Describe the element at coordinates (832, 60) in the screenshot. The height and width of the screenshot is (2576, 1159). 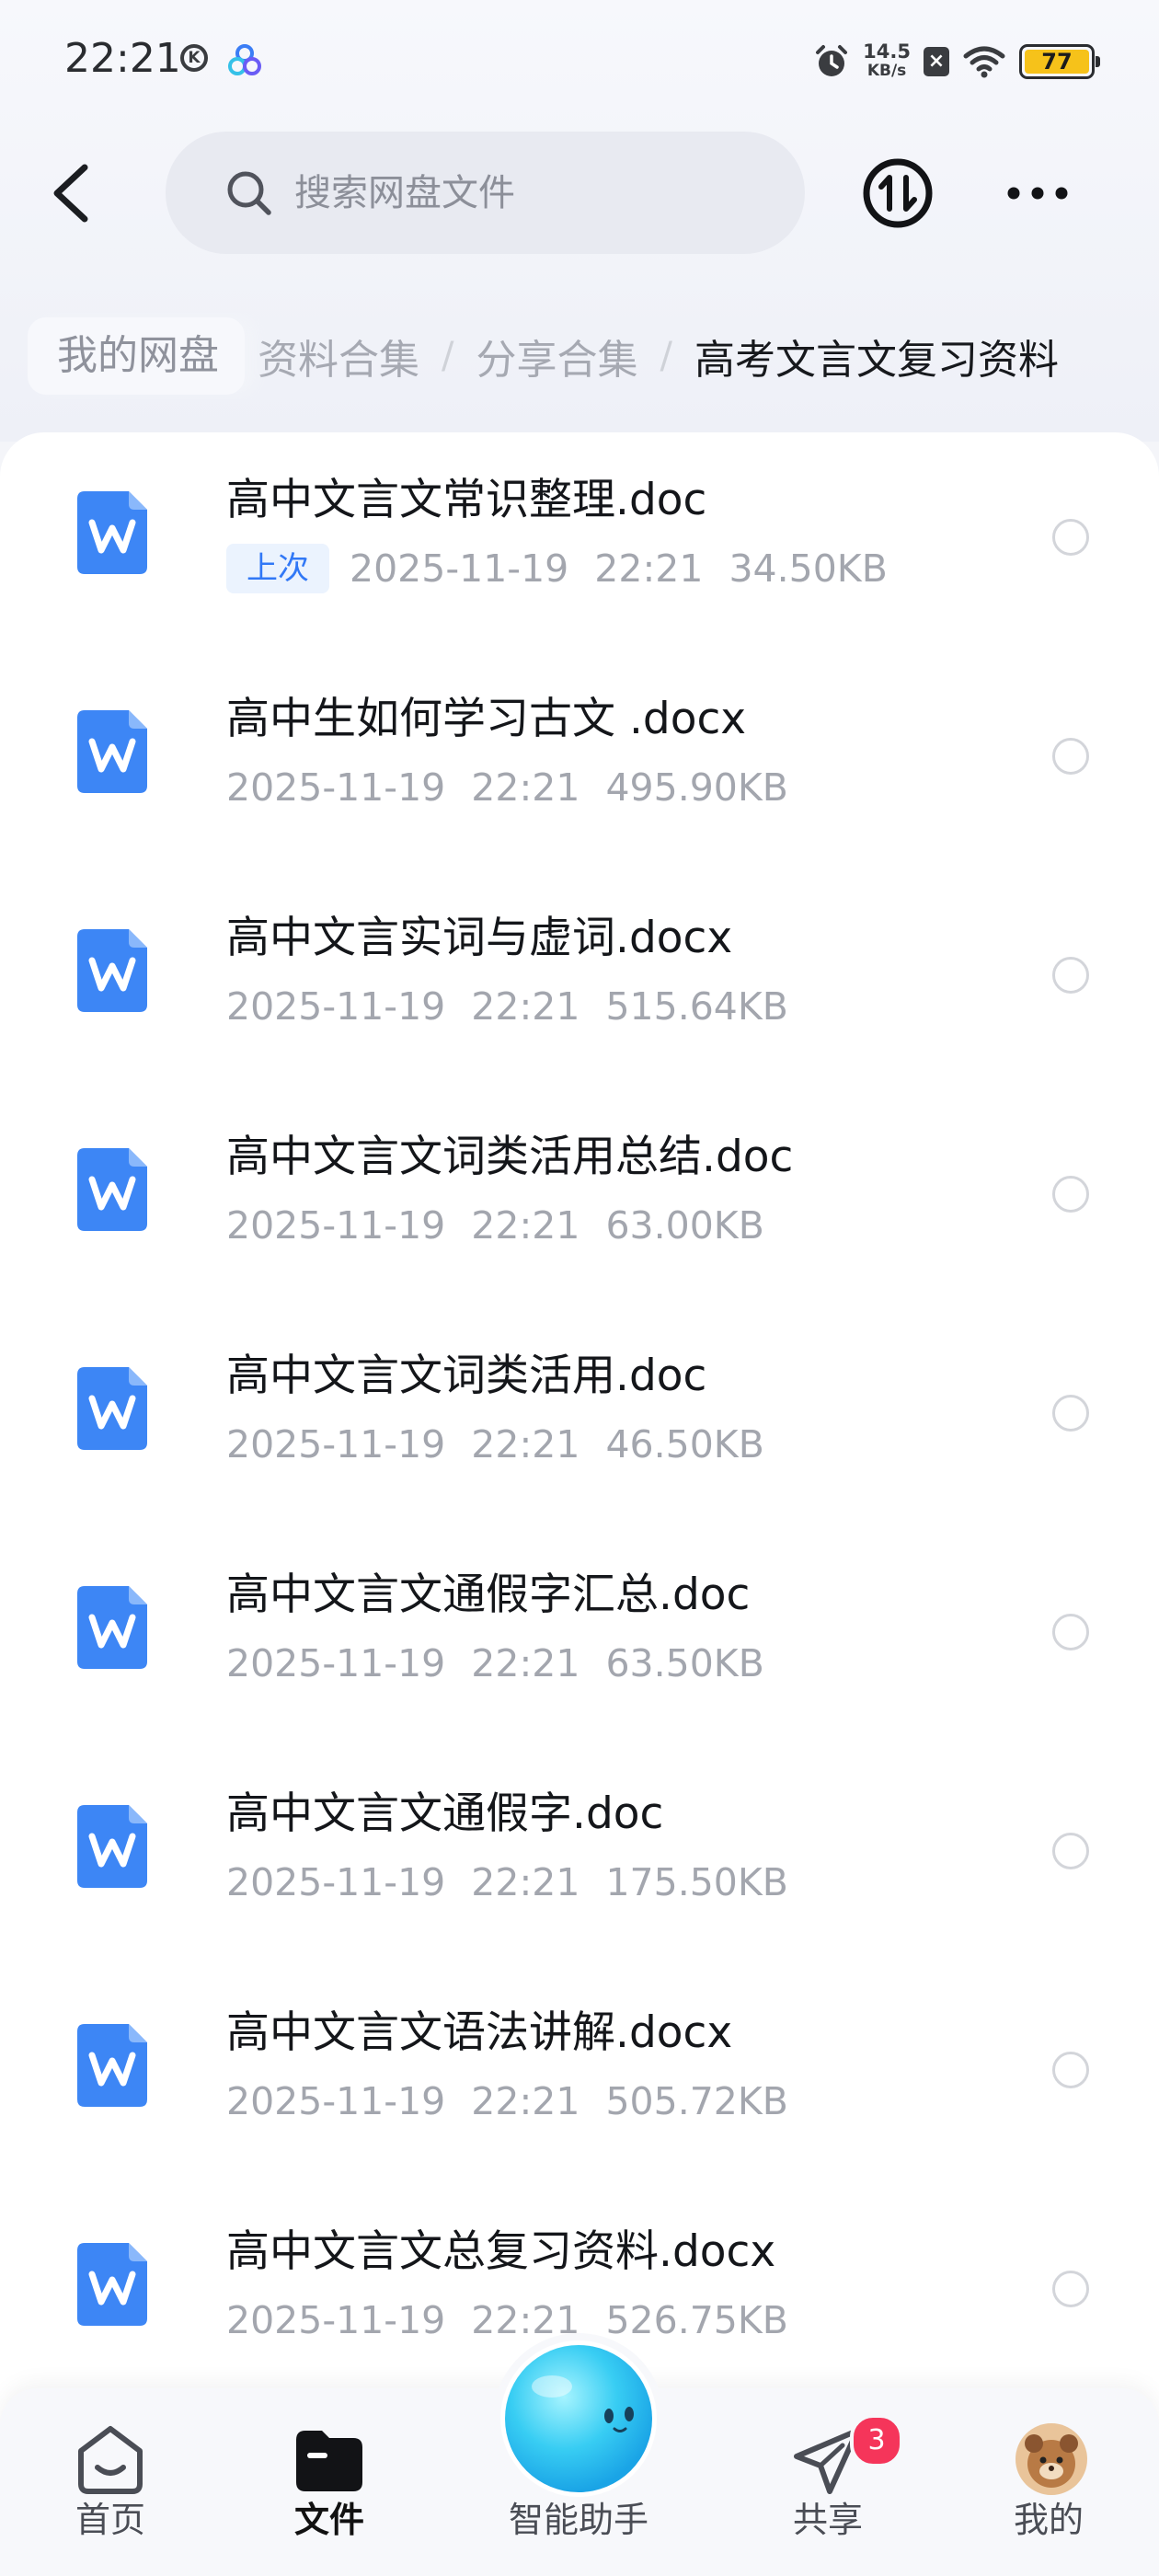
I see `alarm-icon` at that location.